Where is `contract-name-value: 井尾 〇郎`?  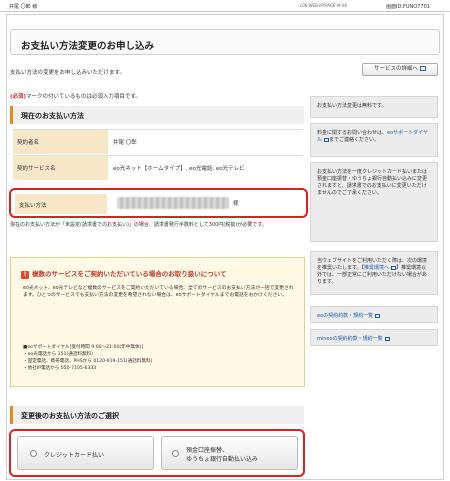
contract-name-value: 井尾 〇郎 is located at coordinates (125, 143).